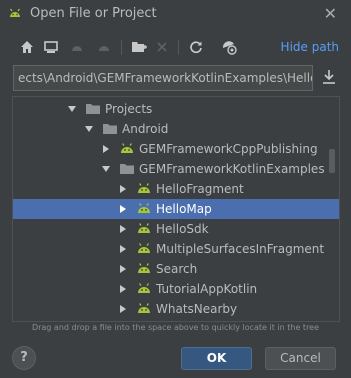  I want to click on home-icon, so click(27, 47).